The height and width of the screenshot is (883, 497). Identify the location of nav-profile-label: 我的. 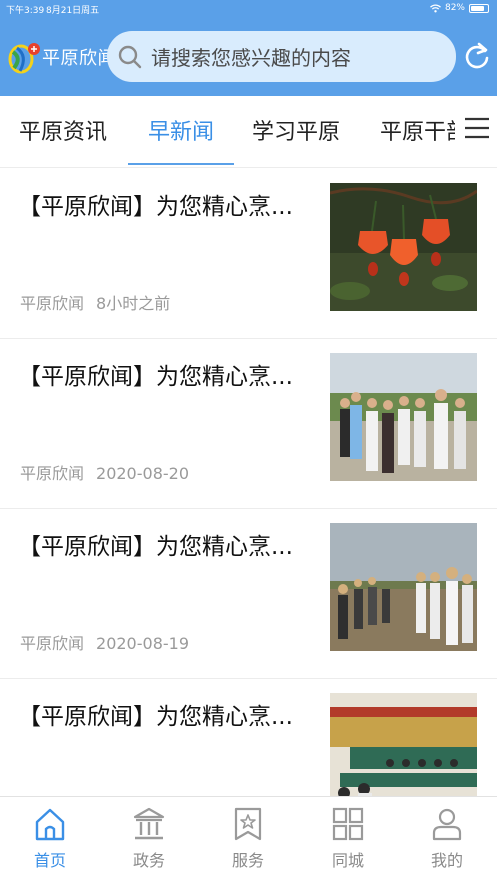
(446, 860).